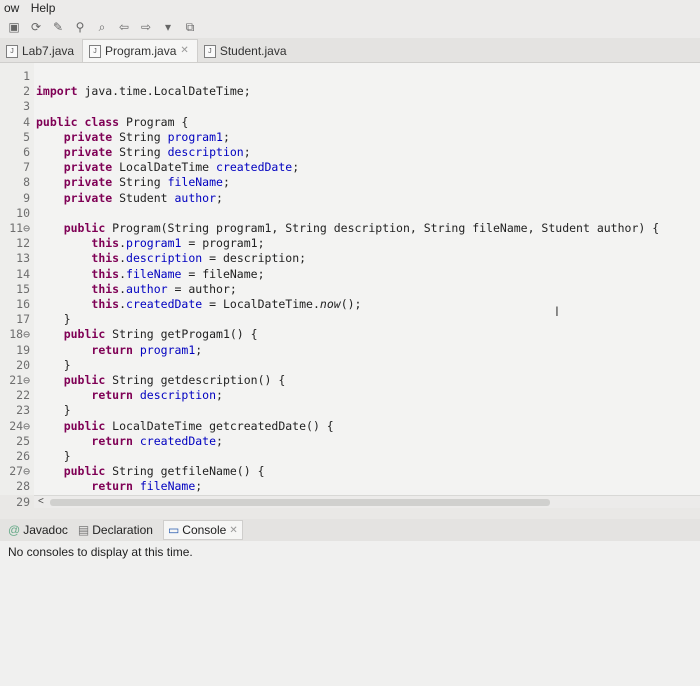 Image resolution: width=700 pixels, height=686 pixels. What do you see at coordinates (173, 530) in the screenshot?
I see `console-icon: ▭` at bounding box center [173, 530].